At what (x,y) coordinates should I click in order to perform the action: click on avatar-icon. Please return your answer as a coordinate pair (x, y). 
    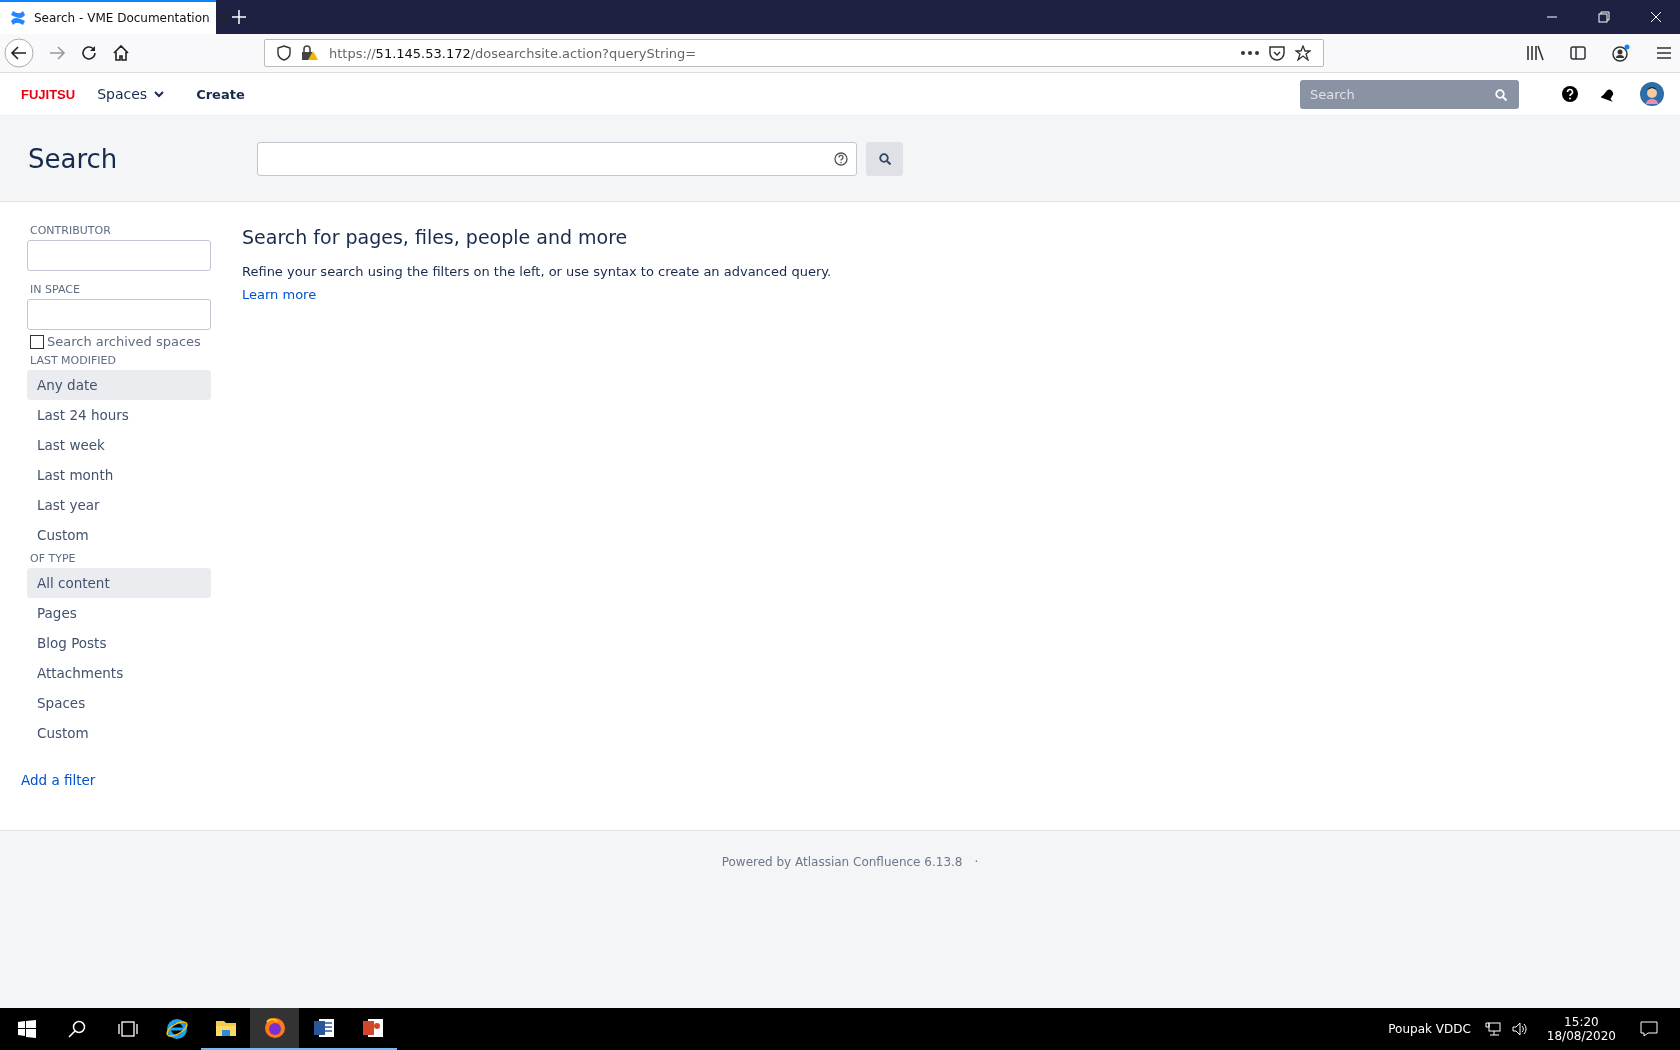
    Looking at the image, I should click on (1652, 94).